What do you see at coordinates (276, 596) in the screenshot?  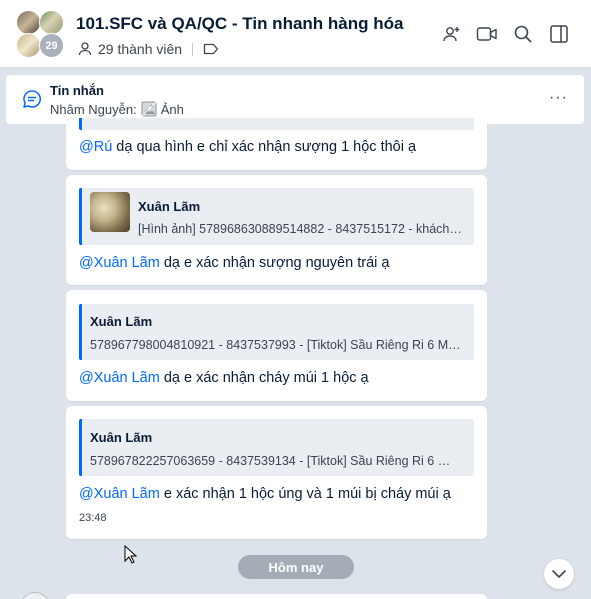 I see `message-bubble` at bounding box center [276, 596].